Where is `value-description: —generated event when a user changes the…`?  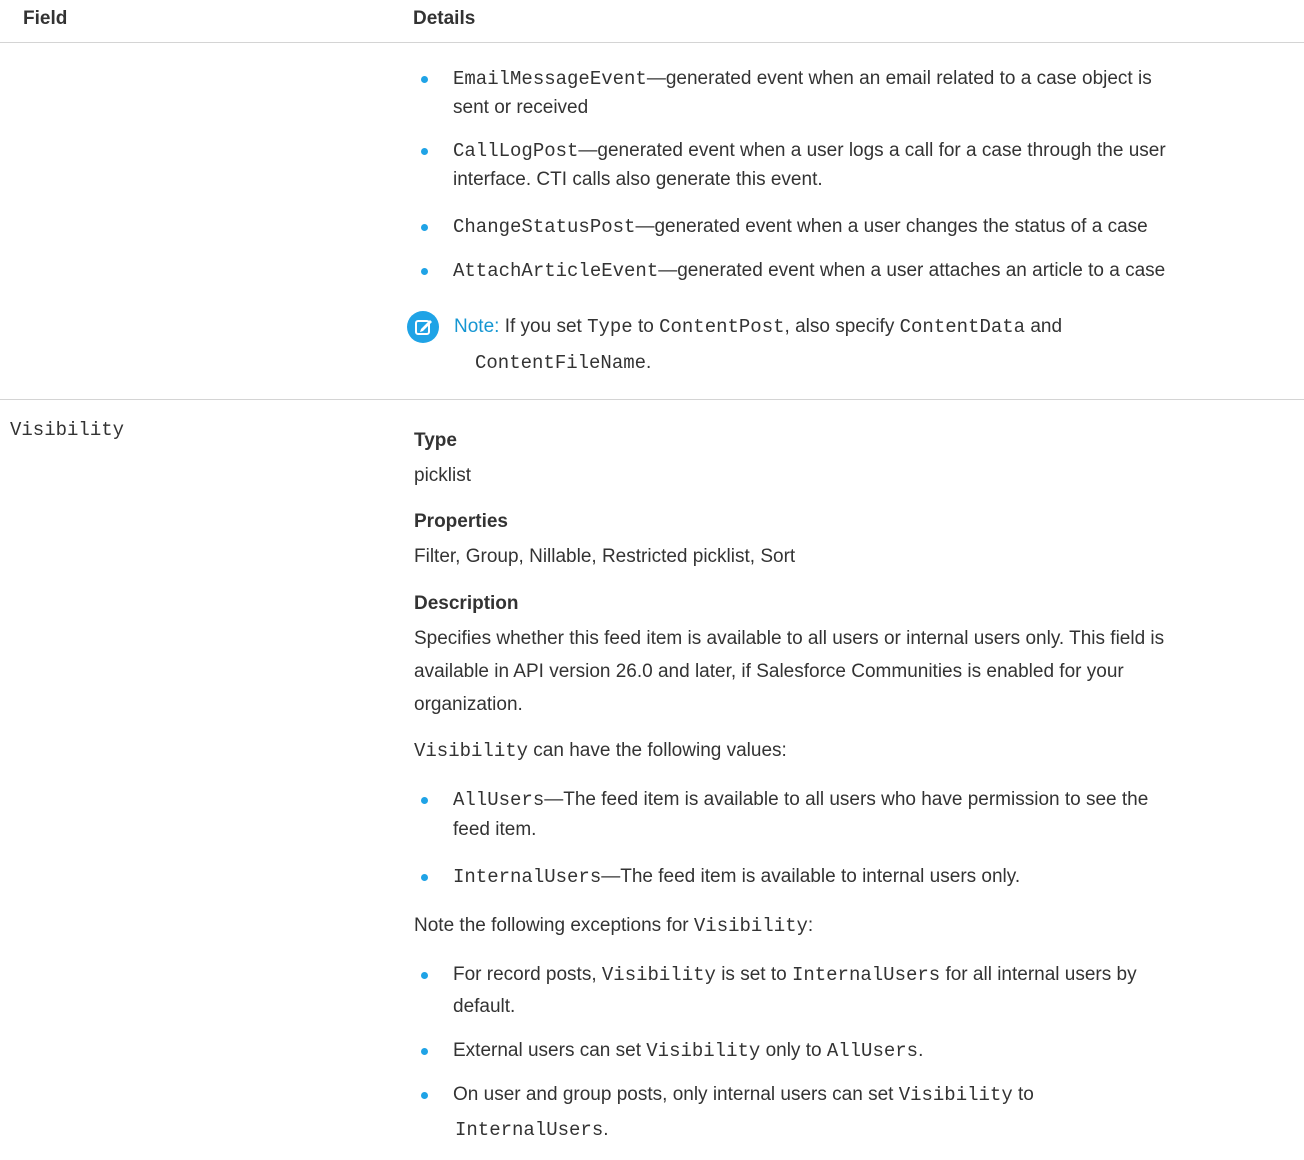
value-description: —generated event when a user changes the… is located at coordinates (891, 226).